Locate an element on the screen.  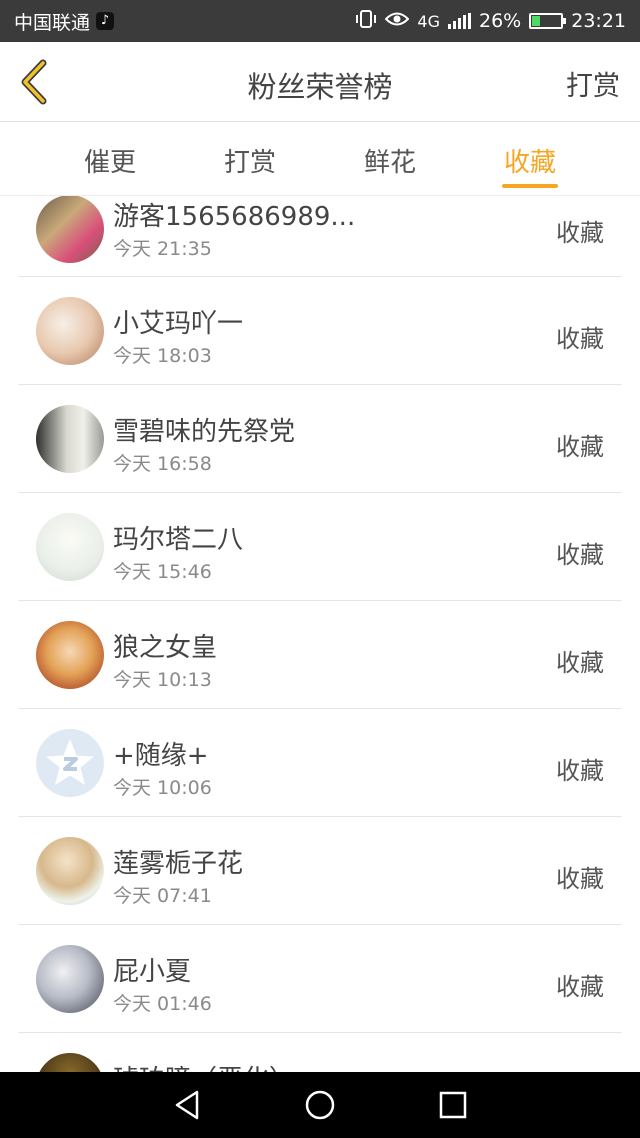
tiktok-icon: ♪ is located at coordinates (105, 21).